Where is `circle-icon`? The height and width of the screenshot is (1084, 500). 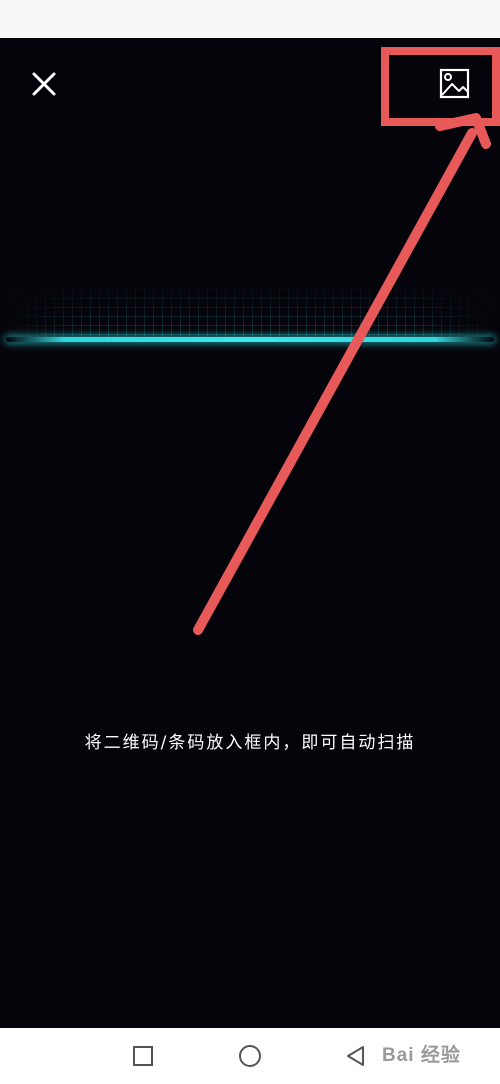 circle-icon is located at coordinates (250, 1056).